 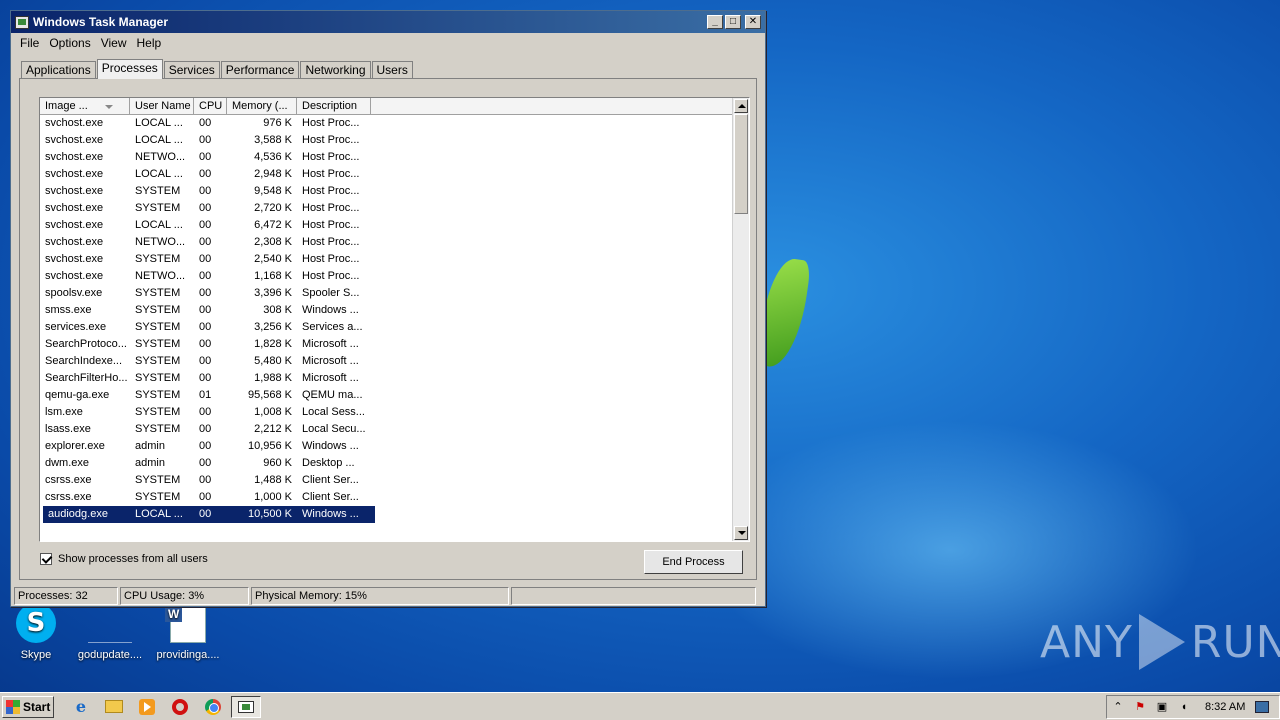 I want to click on scroll-down-button, so click(x=741, y=533).